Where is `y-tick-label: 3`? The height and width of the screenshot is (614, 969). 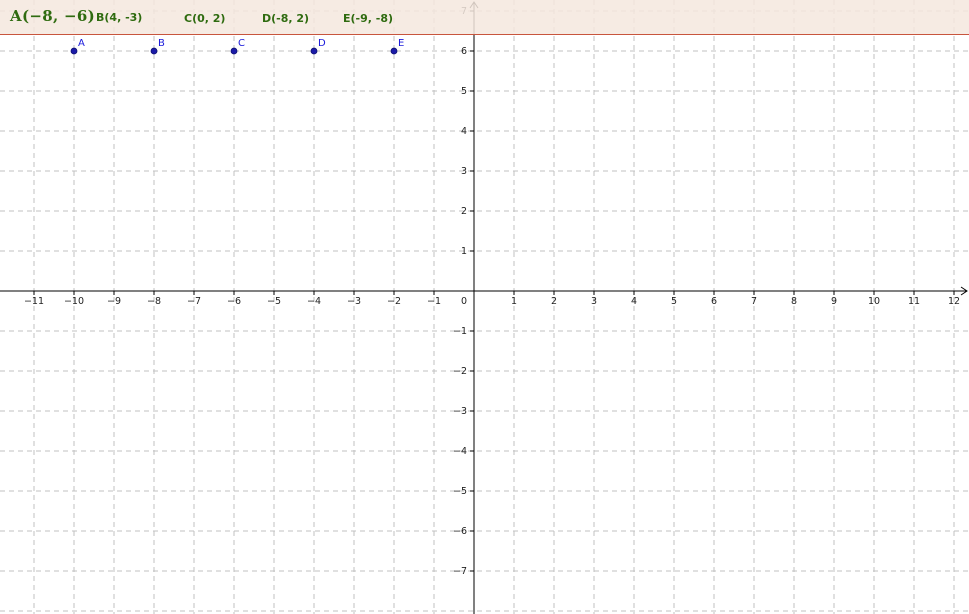 y-tick-label: 3 is located at coordinates (464, 171).